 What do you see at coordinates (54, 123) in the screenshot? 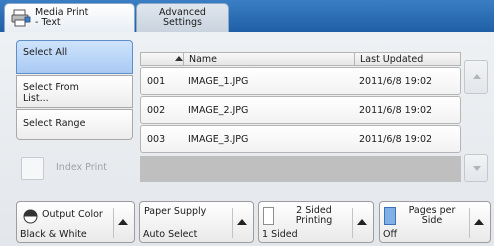
I see `select-range-label: Select Range` at bounding box center [54, 123].